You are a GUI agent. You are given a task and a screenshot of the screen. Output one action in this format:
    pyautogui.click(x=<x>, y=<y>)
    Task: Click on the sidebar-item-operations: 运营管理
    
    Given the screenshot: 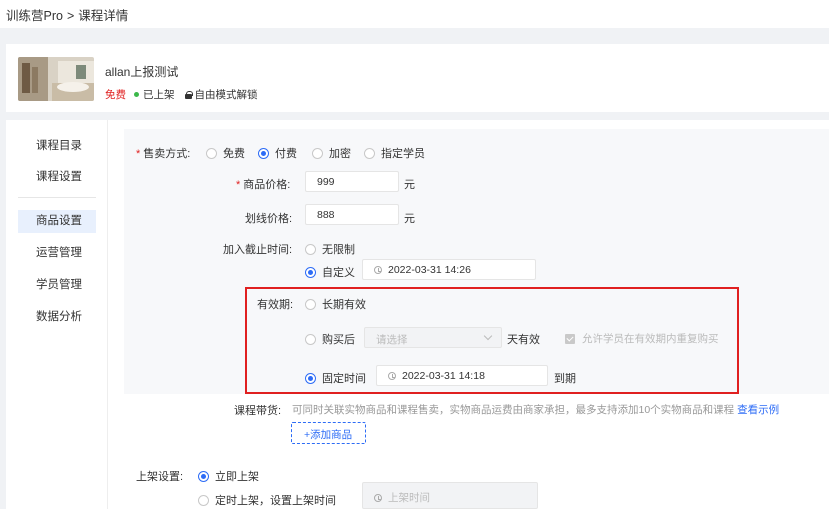 What is the action you would take?
    pyautogui.click(x=57, y=253)
    